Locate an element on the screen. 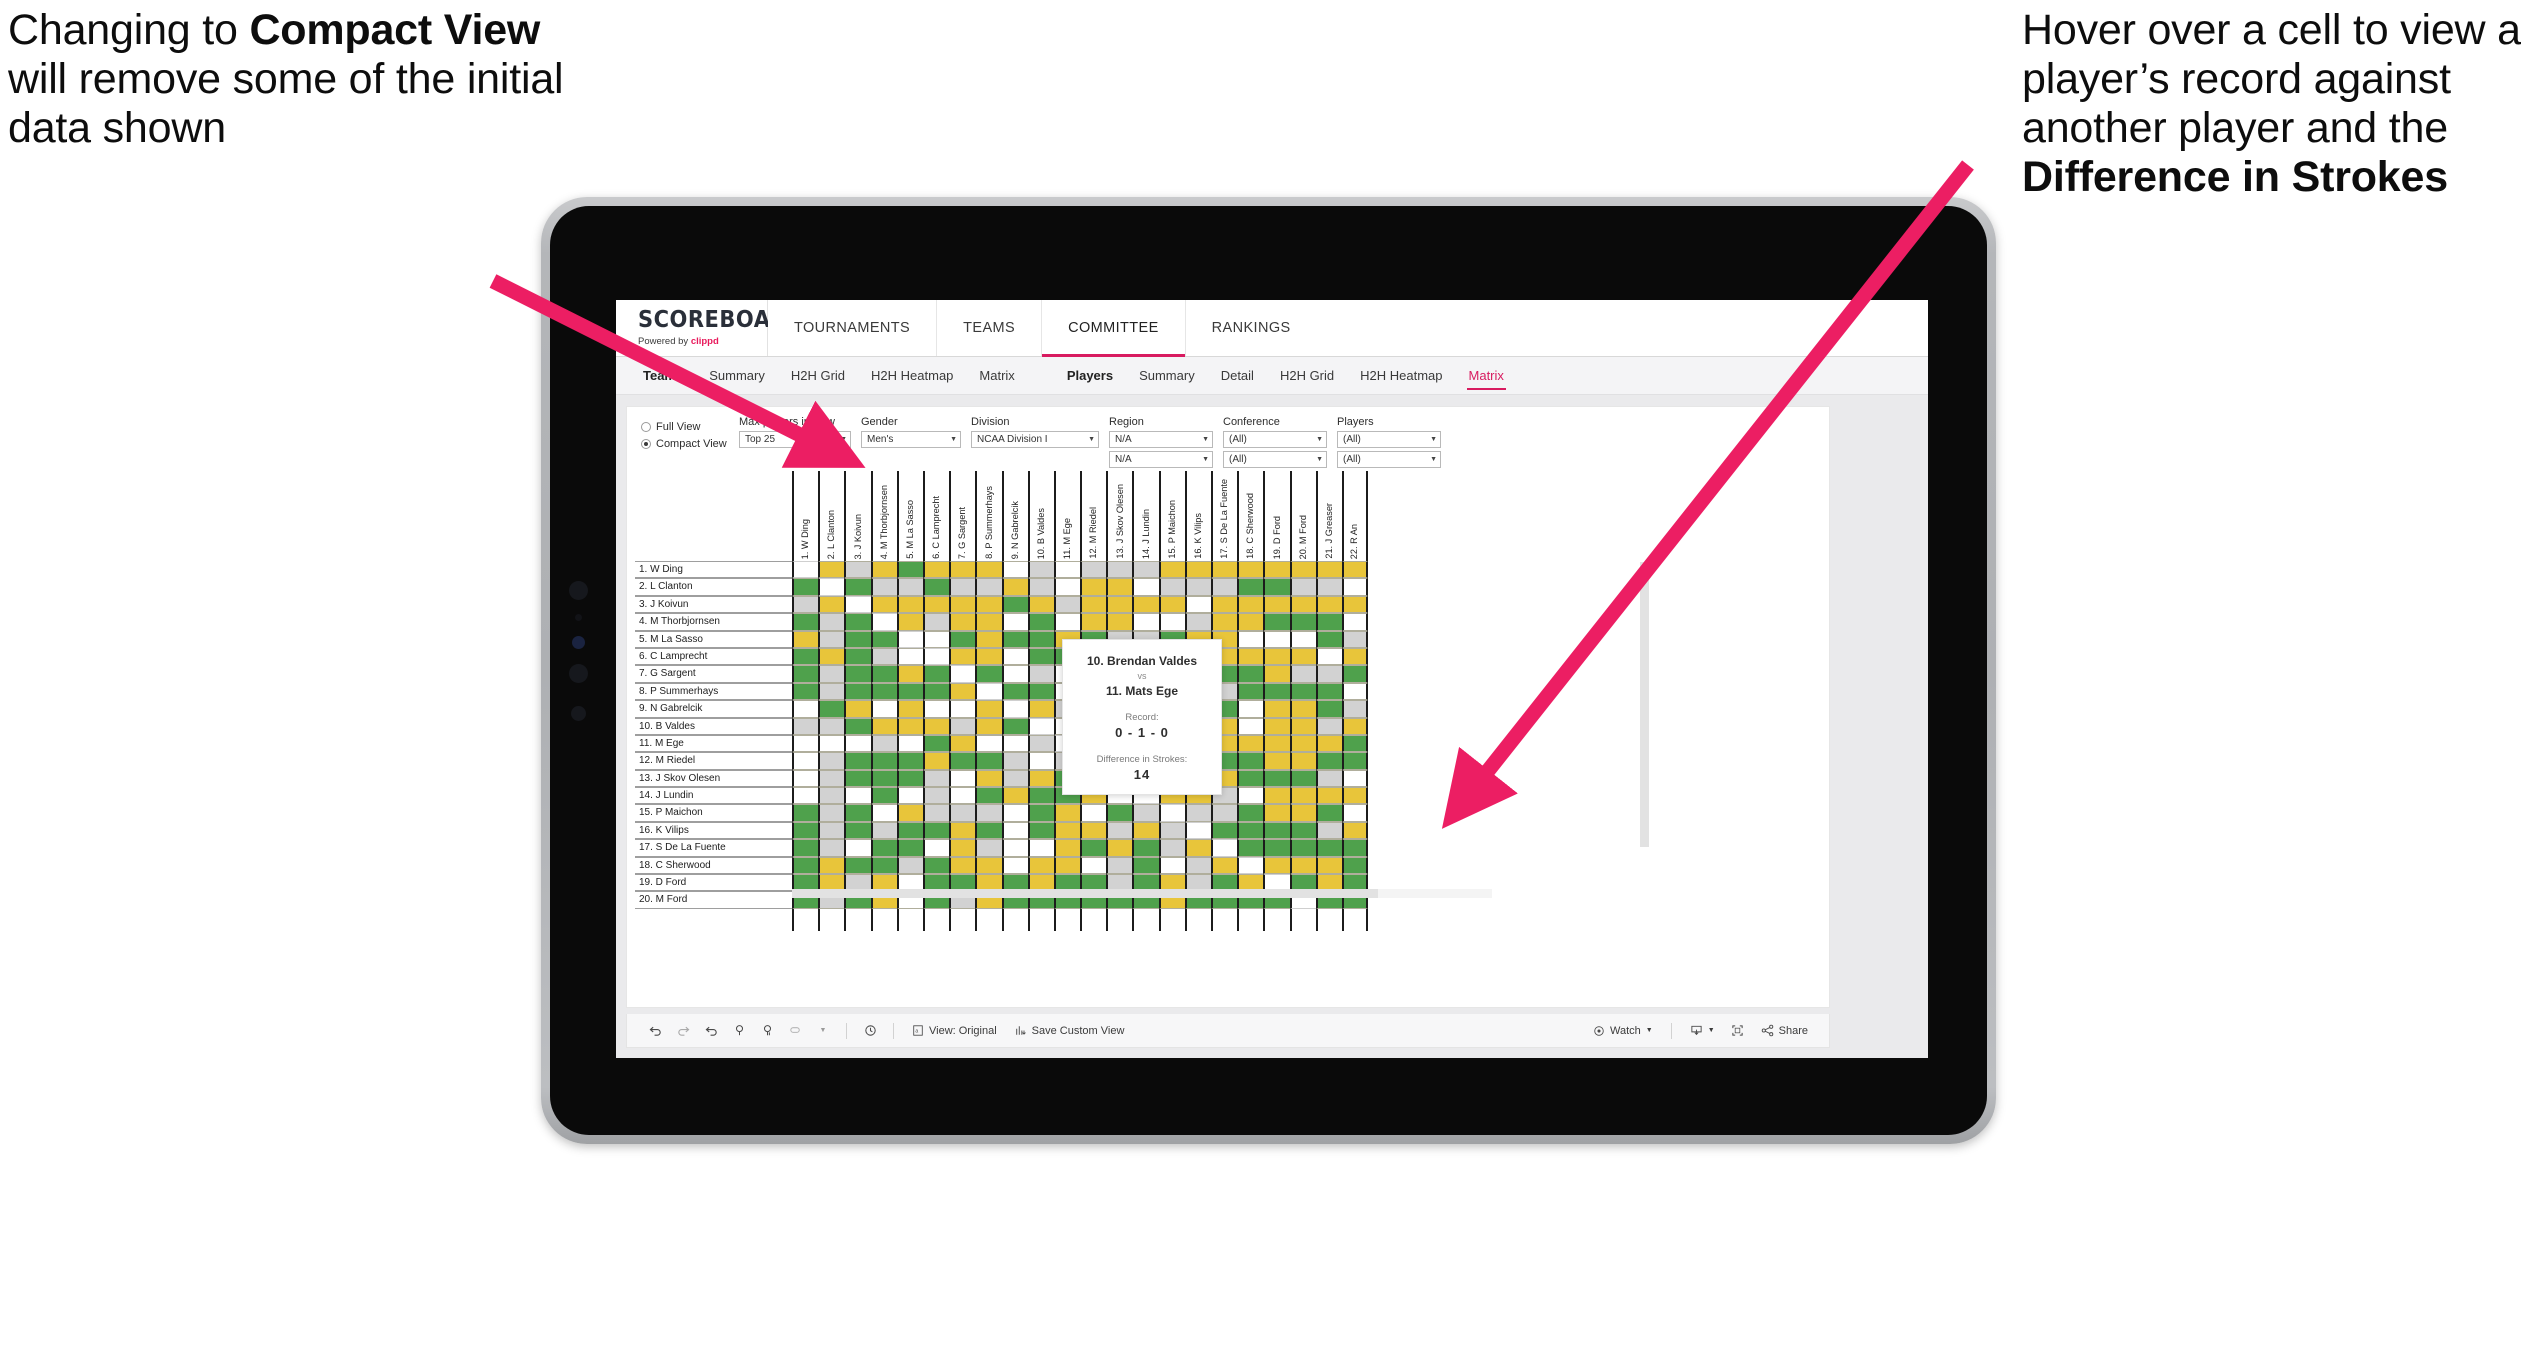 The width and height of the screenshot is (2521, 1356). subnav-teams-summary: Summary is located at coordinates (737, 376).